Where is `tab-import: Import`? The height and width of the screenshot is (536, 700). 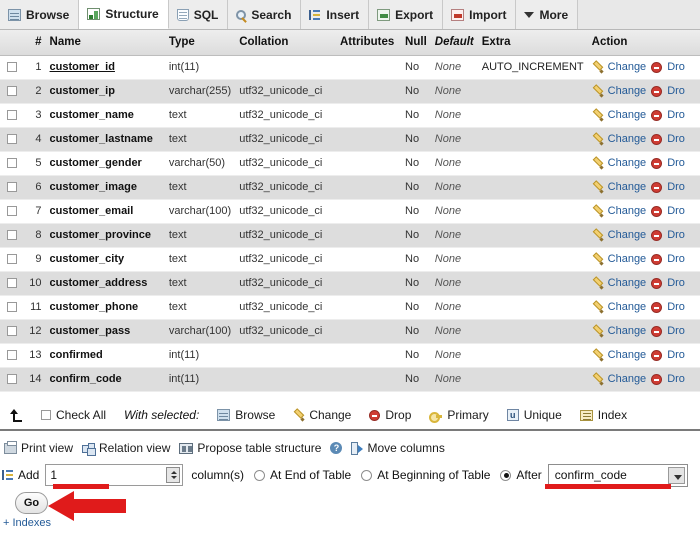 tab-import: Import is located at coordinates (480, 14).